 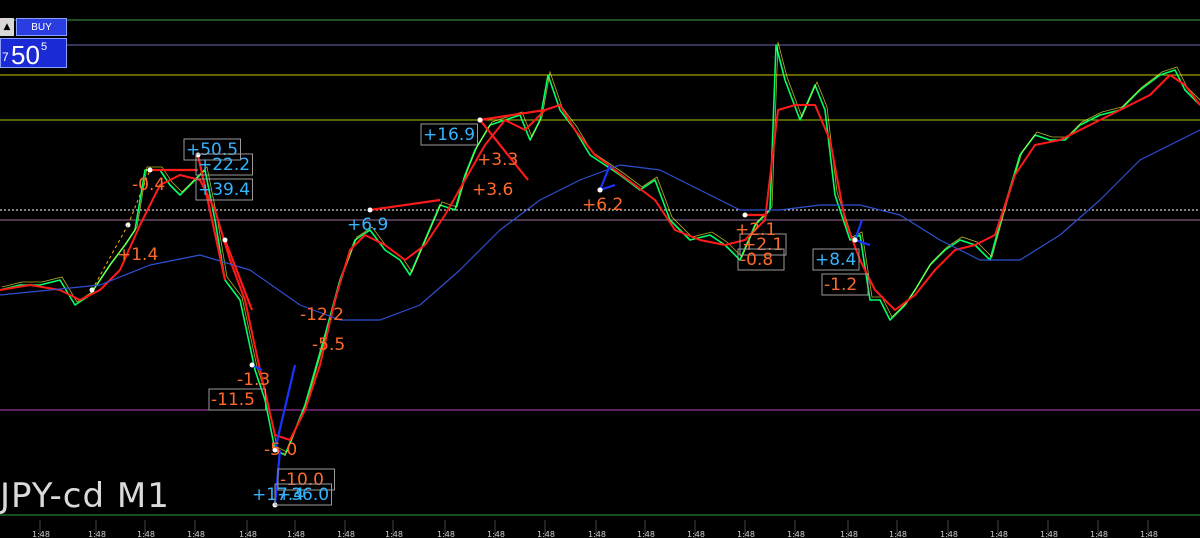 I want to click on trade-label-text: -0.8, so click(x=756, y=260).